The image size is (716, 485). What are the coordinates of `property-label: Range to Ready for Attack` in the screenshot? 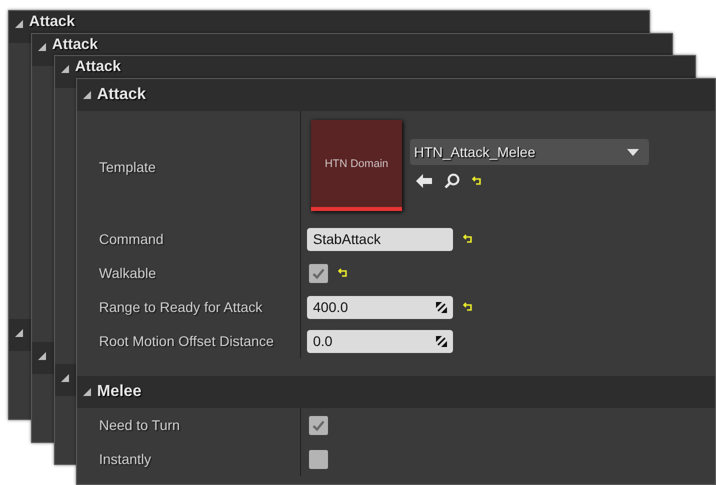 It's located at (180, 307).